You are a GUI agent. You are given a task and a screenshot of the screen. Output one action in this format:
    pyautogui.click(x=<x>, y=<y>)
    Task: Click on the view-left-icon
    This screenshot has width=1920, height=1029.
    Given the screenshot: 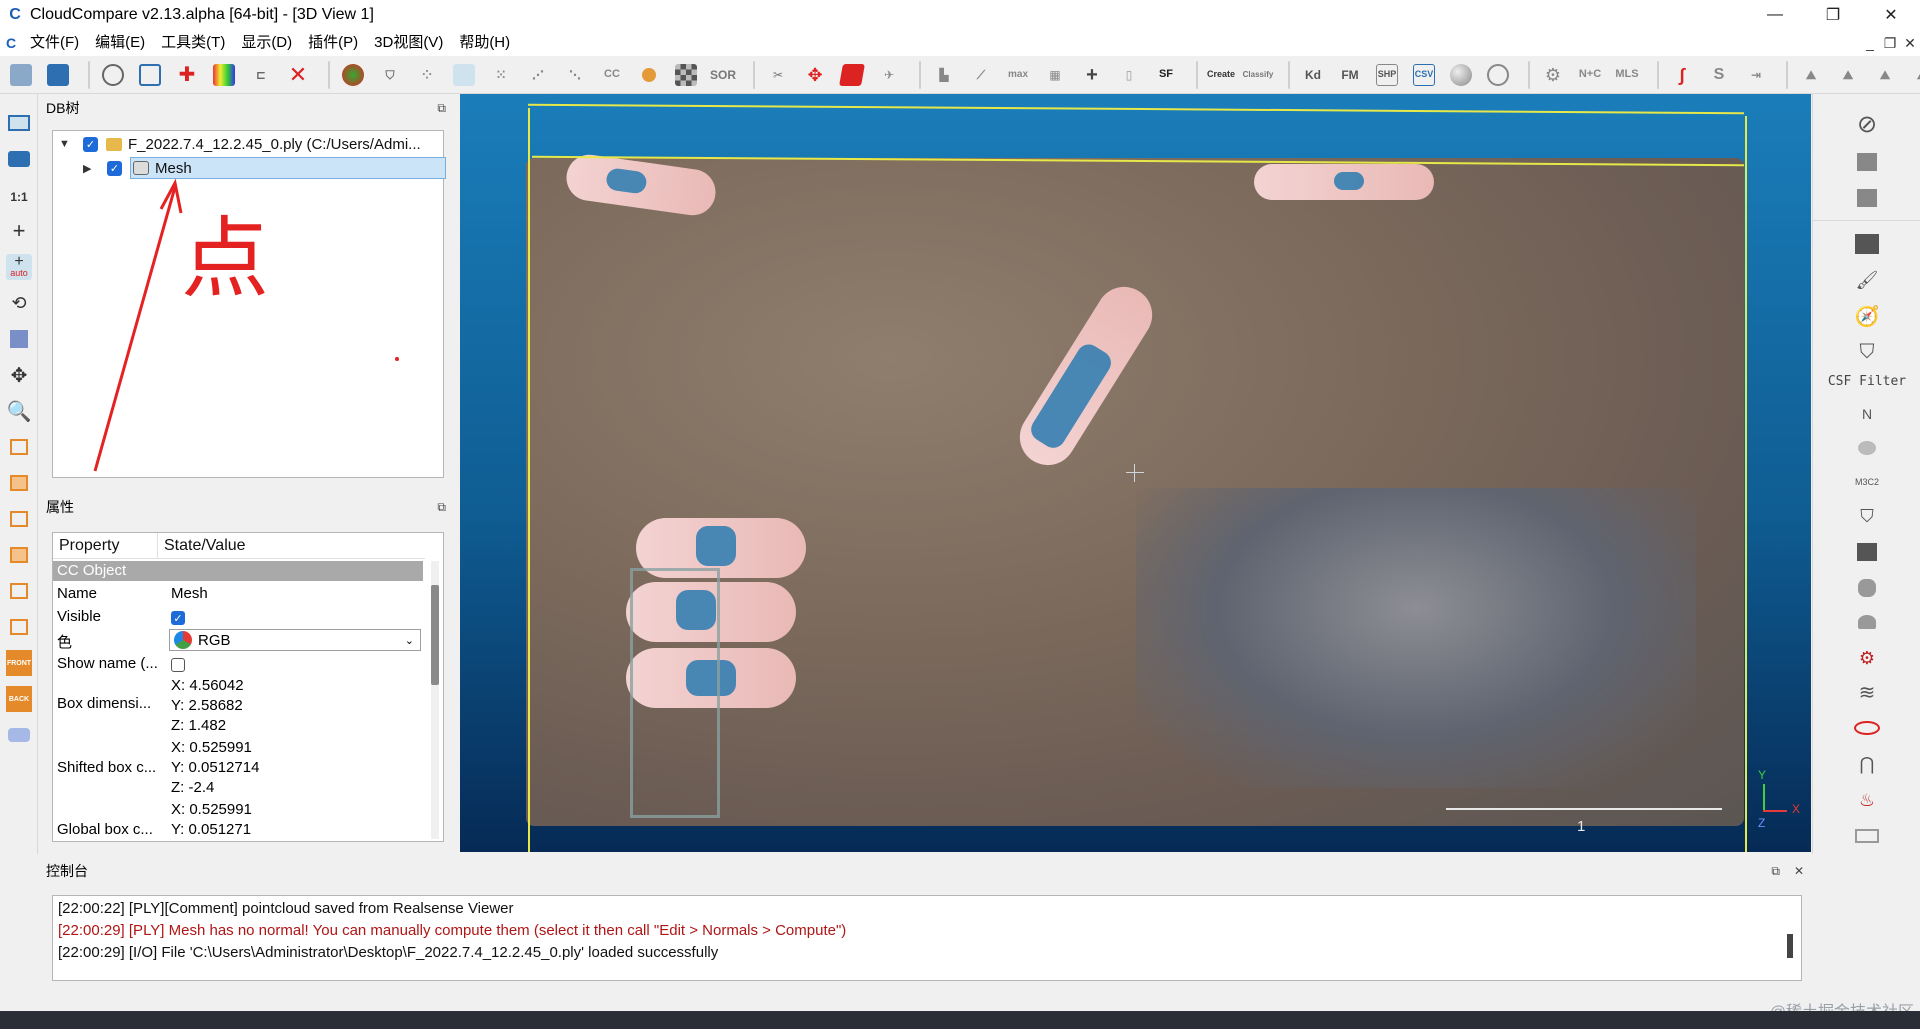 What is the action you would take?
    pyautogui.click(x=19, y=519)
    